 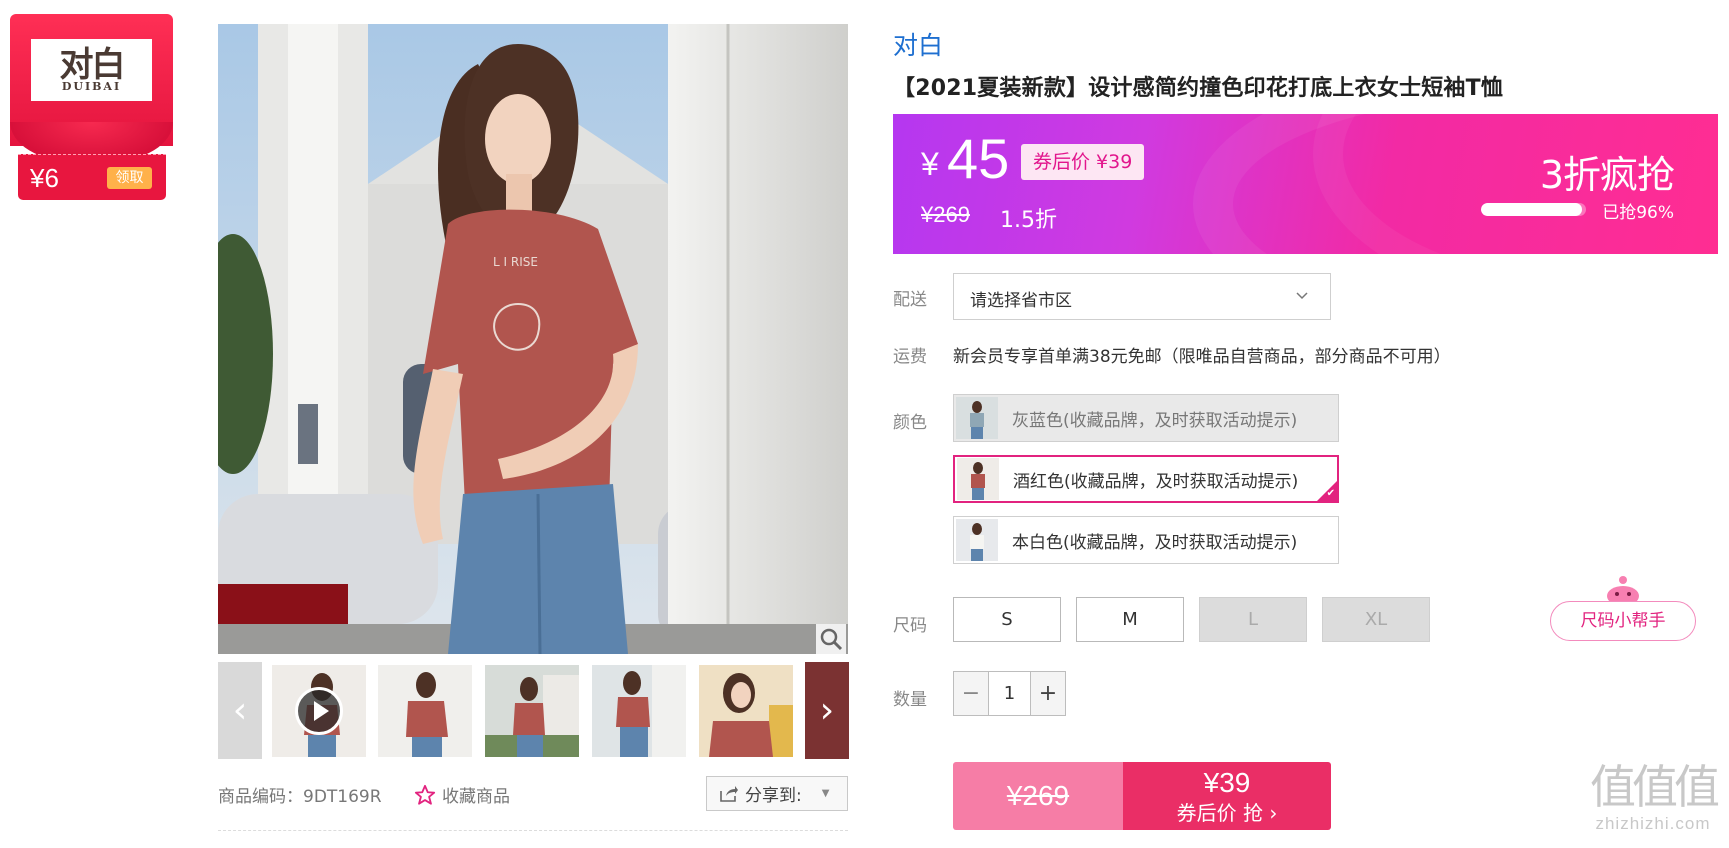 What do you see at coordinates (1130, 619) in the screenshot?
I see `size-option-m: M` at bounding box center [1130, 619].